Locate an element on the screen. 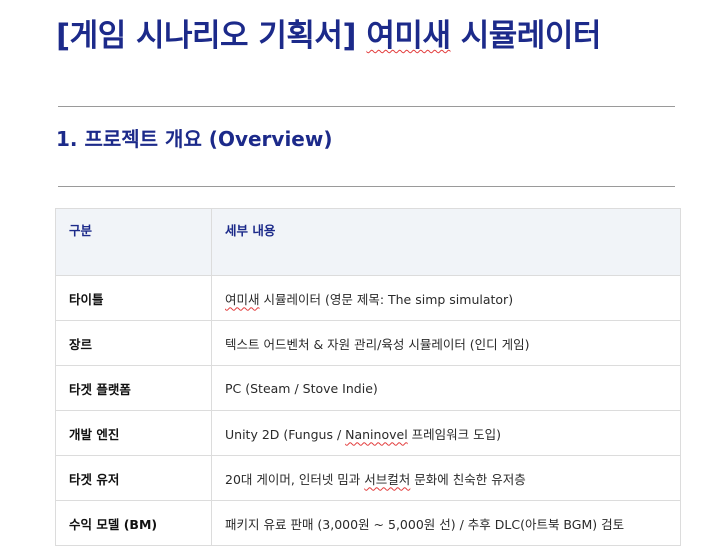 Image resolution: width=723 pixels, height=546 pixels. table-row: 타겟 유저 20대 게이머, 인터넷 밈과 서브컬처 문화에 친숙한 유저층 is located at coordinates (368, 478).